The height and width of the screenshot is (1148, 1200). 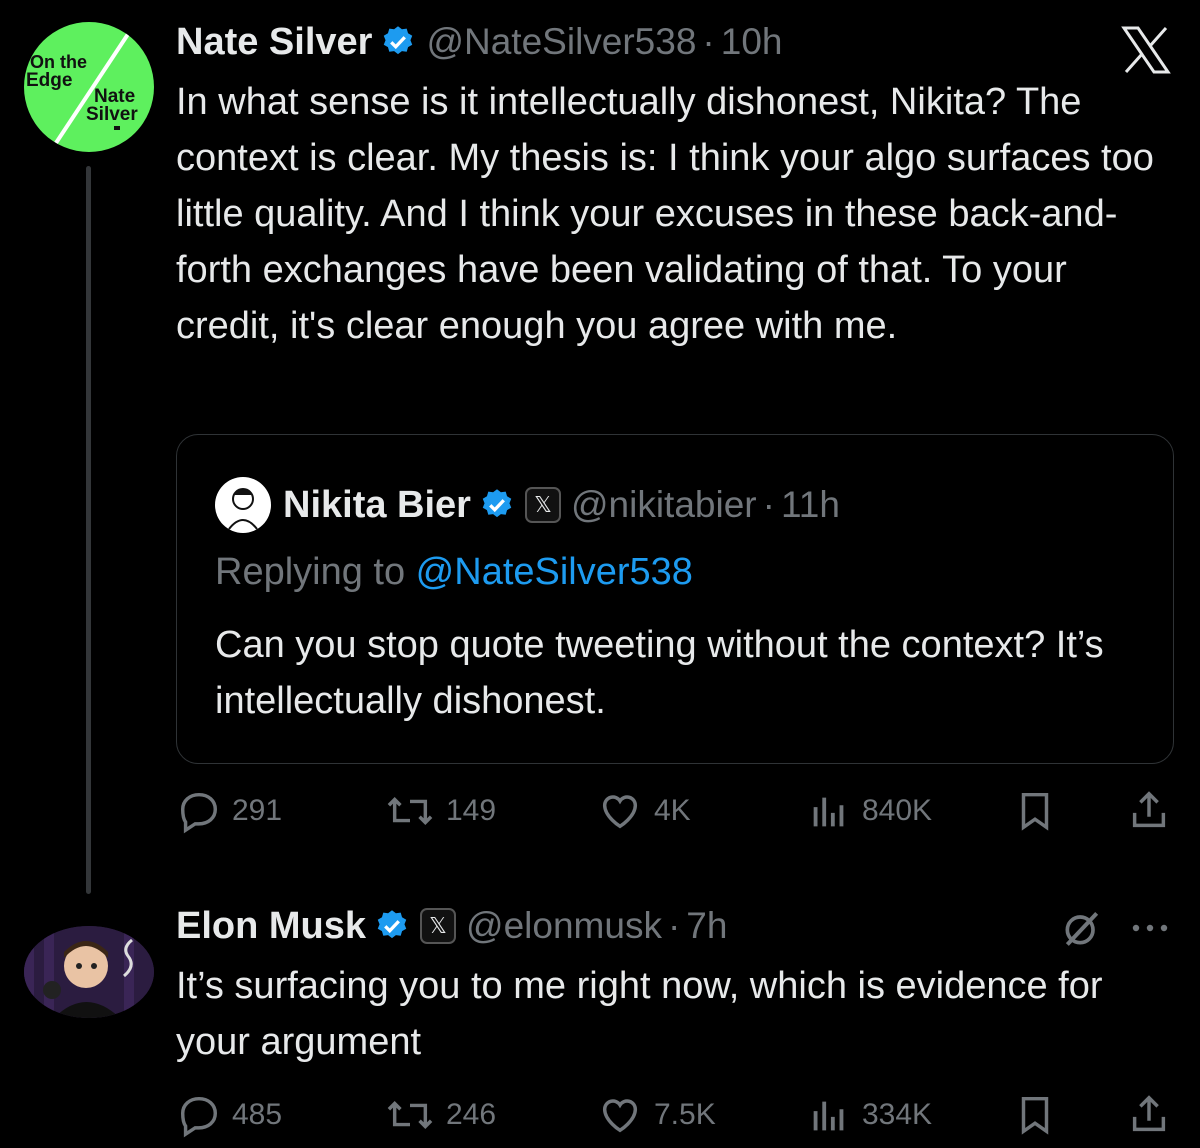 What do you see at coordinates (49, 80) in the screenshot?
I see `avatar-text-line2: Edge` at bounding box center [49, 80].